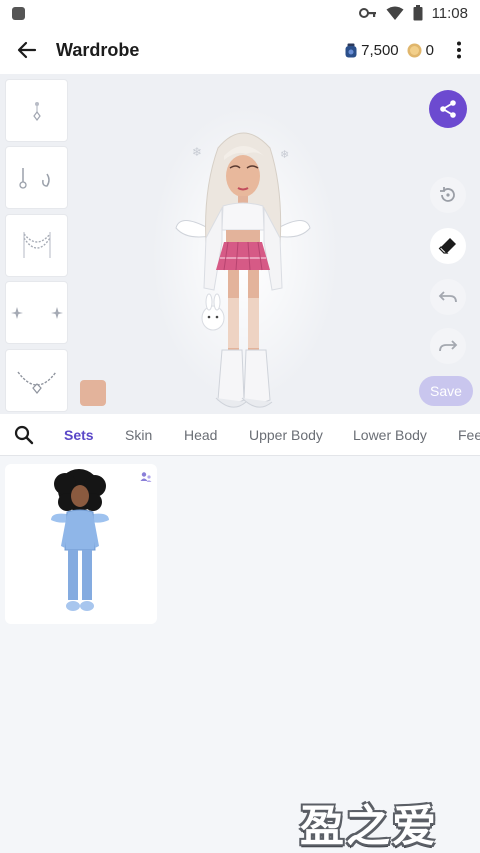 The height and width of the screenshot is (853, 480). I want to click on vpn-key-icon, so click(367, 13).